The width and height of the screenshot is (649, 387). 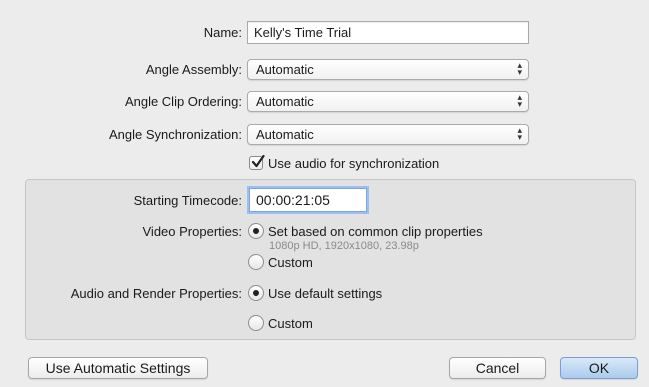 What do you see at coordinates (388, 69) in the screenshot?
I see `angle-assembly-popup: Automatic ▴ ▾` at bounding box center [388, 69].